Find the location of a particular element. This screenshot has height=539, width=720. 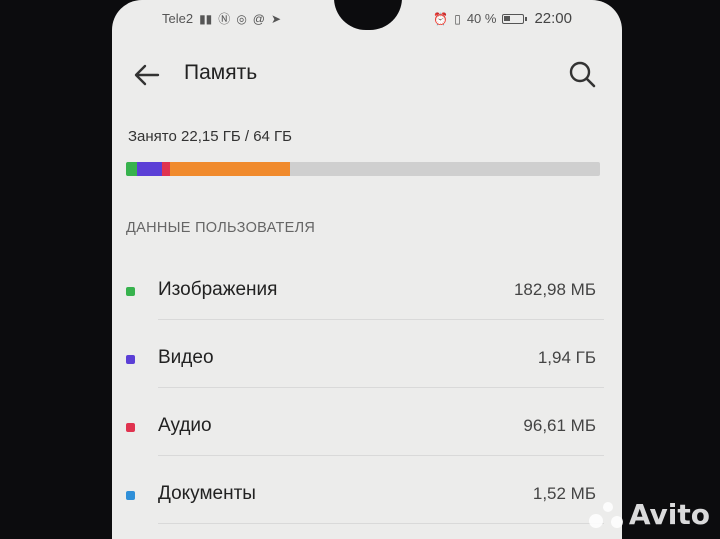

images-color-dot is located at coordinates (130, 291).